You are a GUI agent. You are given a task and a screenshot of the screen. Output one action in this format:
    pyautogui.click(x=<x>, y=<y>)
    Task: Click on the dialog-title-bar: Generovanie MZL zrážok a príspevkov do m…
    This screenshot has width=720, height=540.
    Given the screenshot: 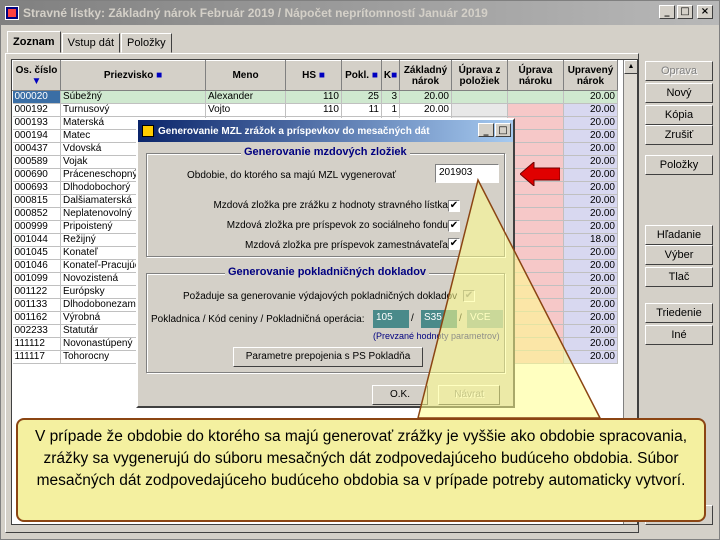 What is the action you would take?
    pyautogui.click(x=325, y=131)
    